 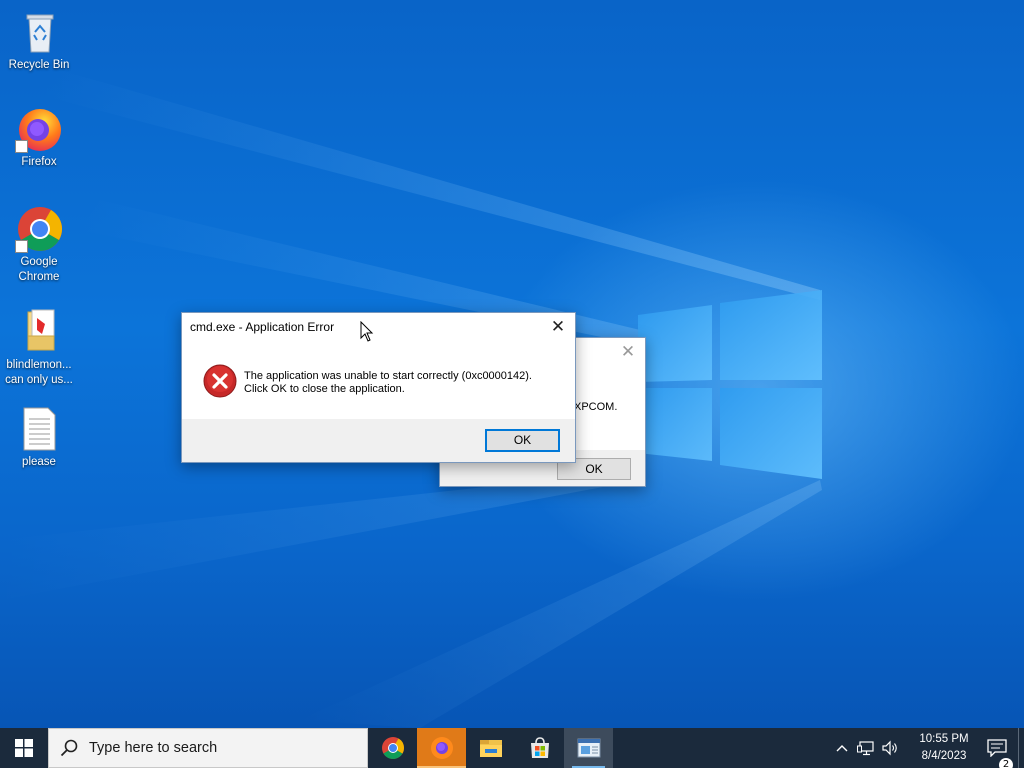 What do you see at coordinates (378, 440) in the screenshot?
I see `dialog-footer: OK` at bounding box center [378, 440].